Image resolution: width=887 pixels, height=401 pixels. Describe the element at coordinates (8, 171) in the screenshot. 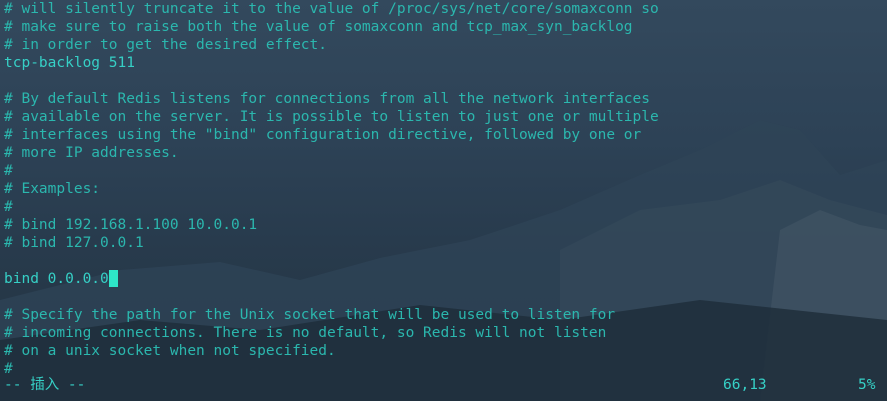

I see `buffer-line-10: #` at that location.